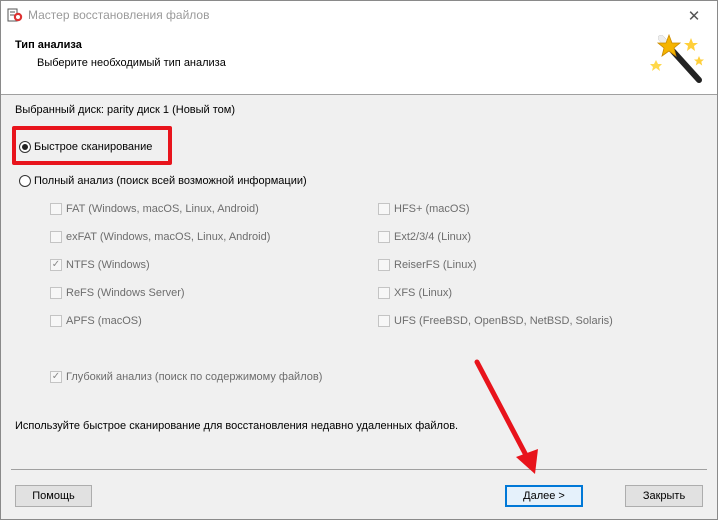  Describe the element at coordinates (25, 147) in the screenshot. I see `quick-scan-radio` at that location.